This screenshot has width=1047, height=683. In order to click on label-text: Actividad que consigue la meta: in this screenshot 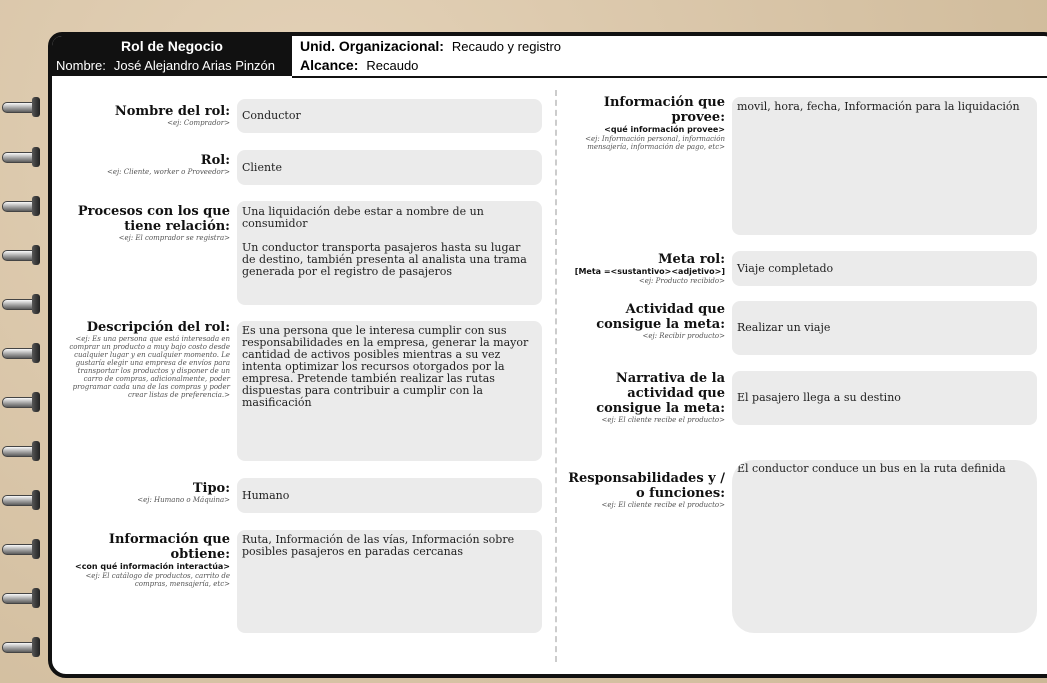, I will do `click(660, 317)`.